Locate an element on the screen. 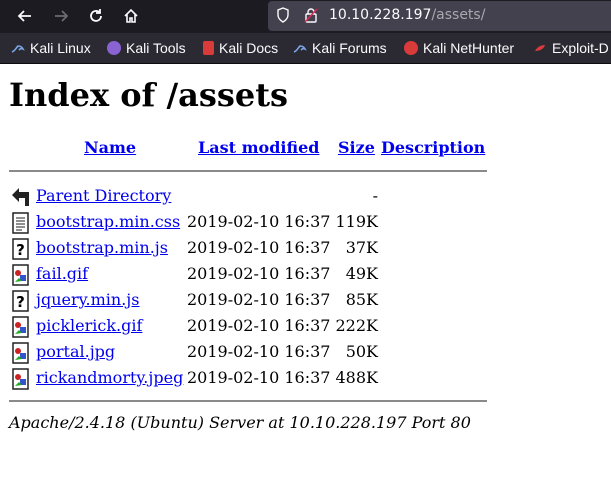 This screenshot has width=611, height=483. bookmark-kali-nethunter: Kali NetHunter is located at coordinates (459, 48).